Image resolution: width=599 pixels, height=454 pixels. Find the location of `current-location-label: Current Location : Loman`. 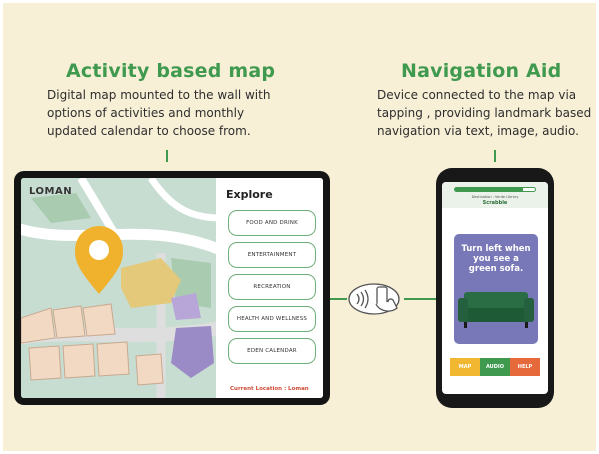

current-location-label: Current Location : Loman is located at coordinates (269, 389).